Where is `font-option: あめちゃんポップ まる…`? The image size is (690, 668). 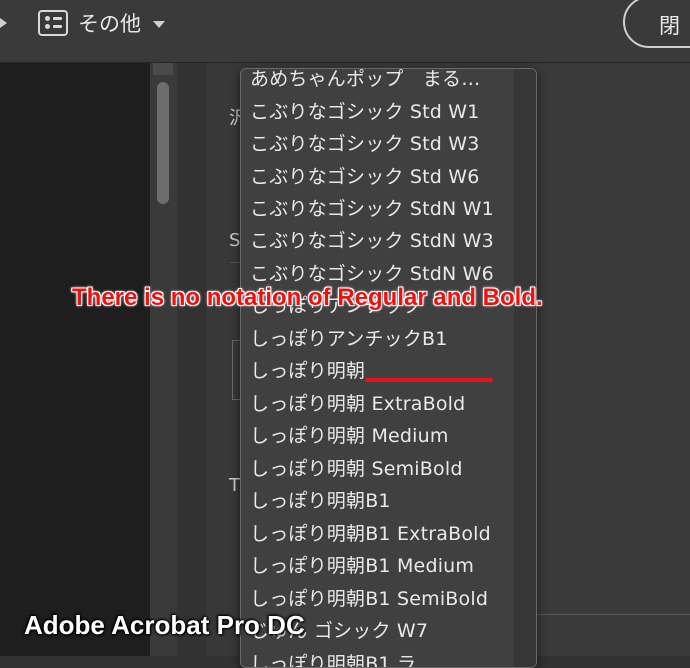
font-option: あめちゃんポップ まる… is located at coordinates (383, 82).